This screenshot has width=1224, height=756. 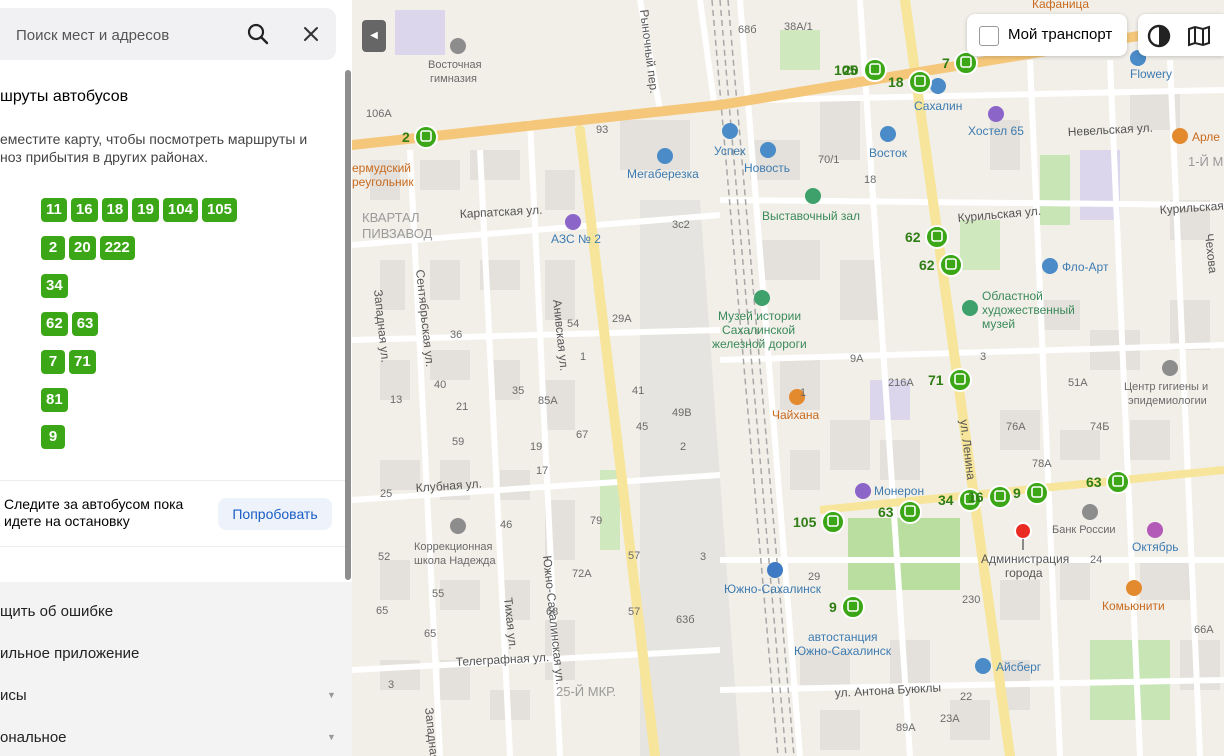 I want to click on house-number: 3с2, so click(x=681, y=225).